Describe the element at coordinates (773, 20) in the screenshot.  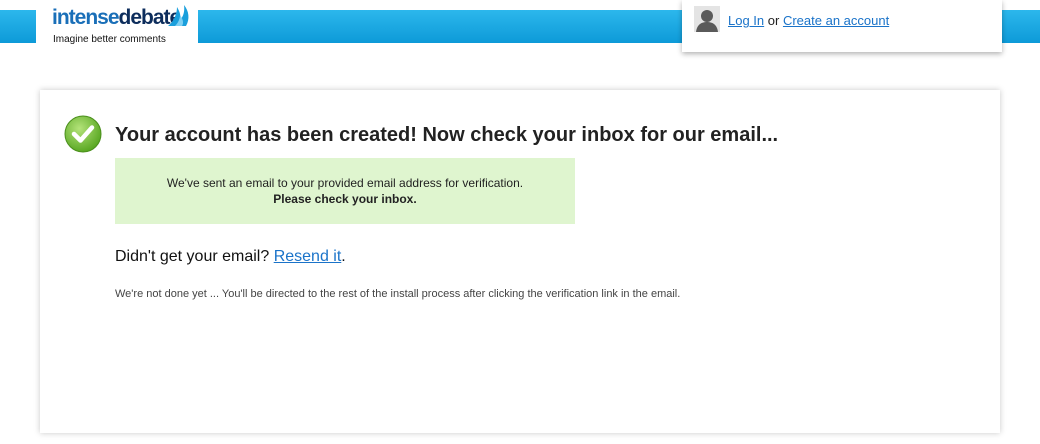
I see `login-separator: or` at that location.